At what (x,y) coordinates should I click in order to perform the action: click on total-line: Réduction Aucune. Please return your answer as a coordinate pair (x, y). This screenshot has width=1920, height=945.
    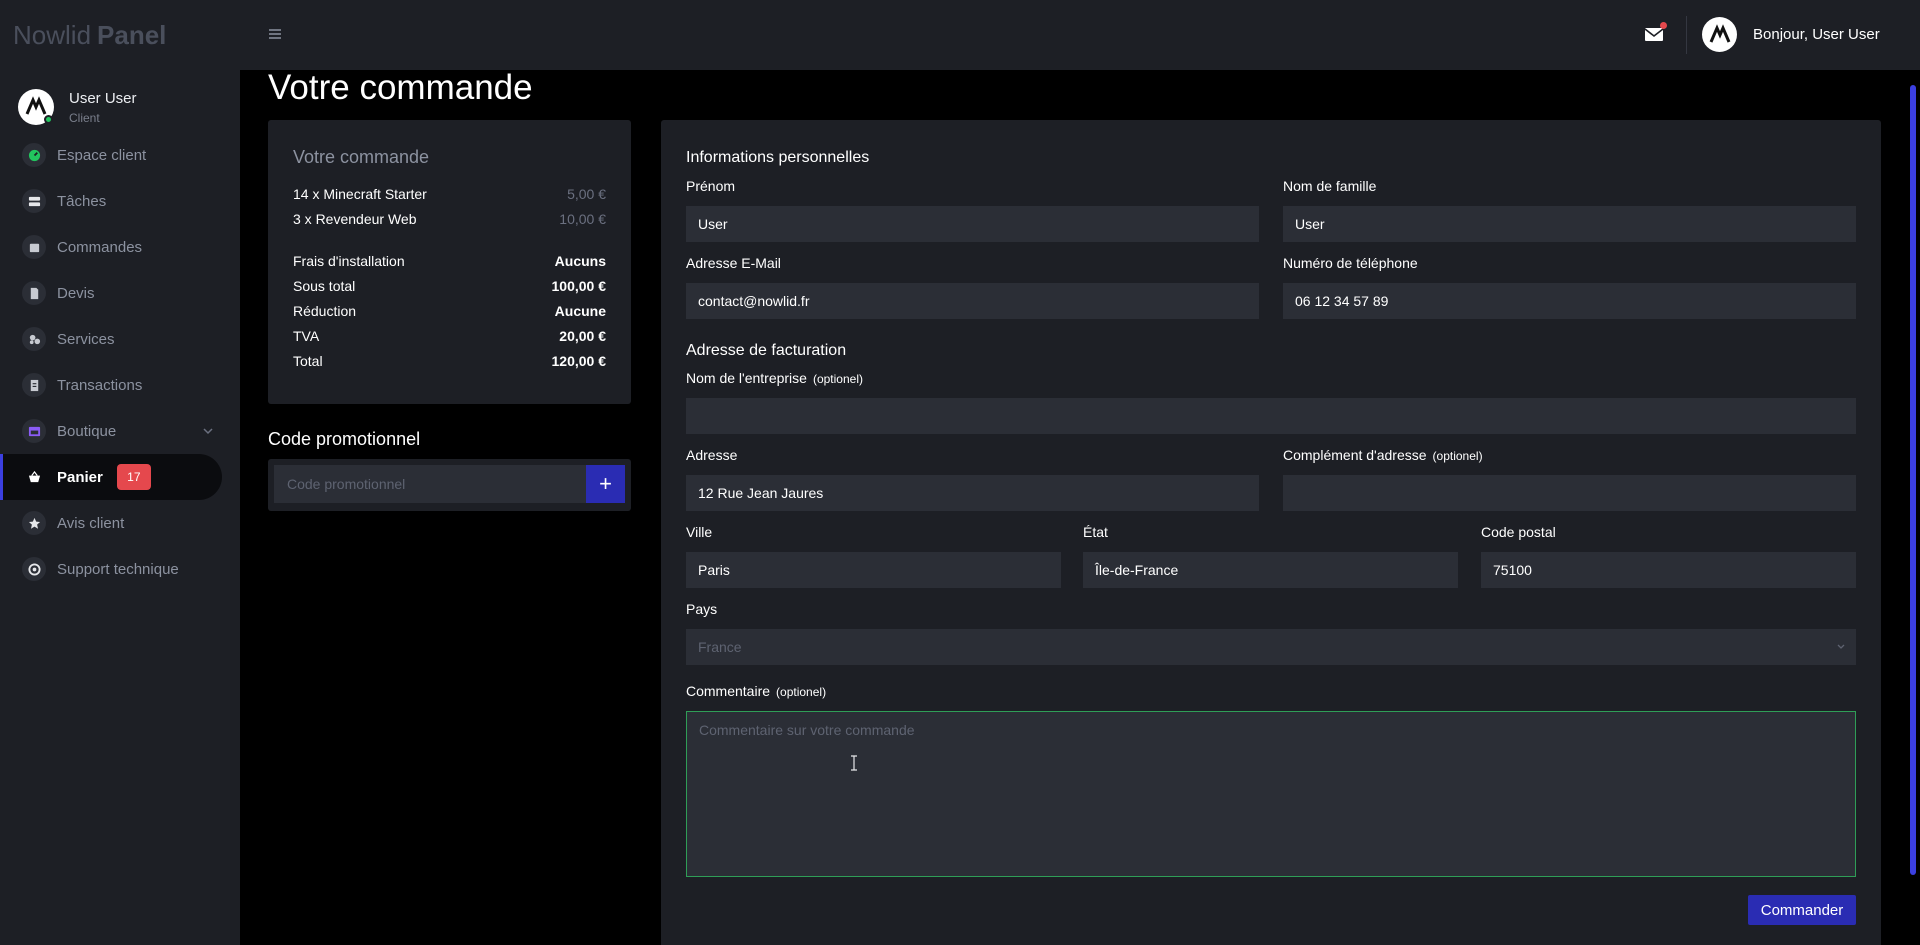
    Looking at the image, I should click on (449, 310).